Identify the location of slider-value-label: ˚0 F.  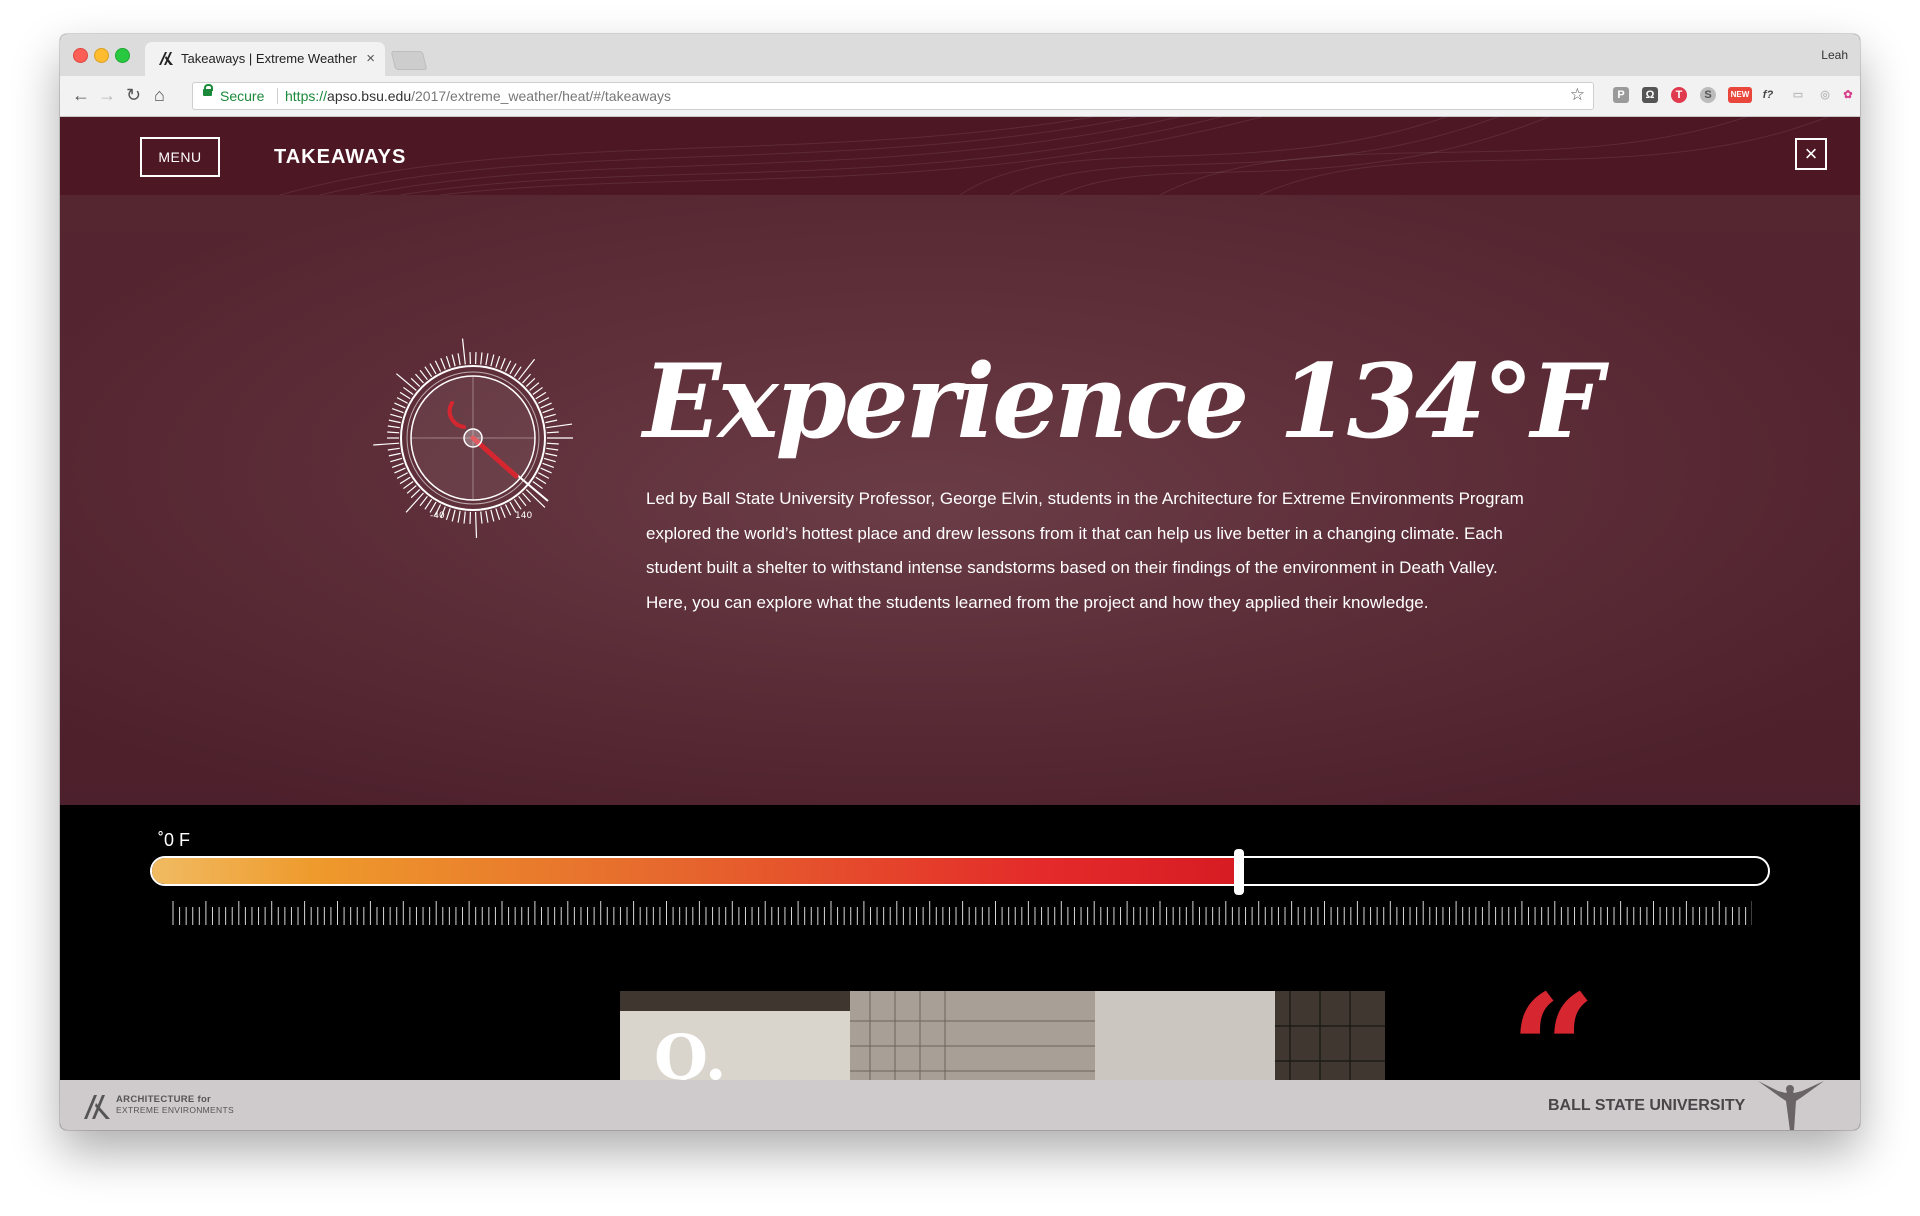
(174, 840).